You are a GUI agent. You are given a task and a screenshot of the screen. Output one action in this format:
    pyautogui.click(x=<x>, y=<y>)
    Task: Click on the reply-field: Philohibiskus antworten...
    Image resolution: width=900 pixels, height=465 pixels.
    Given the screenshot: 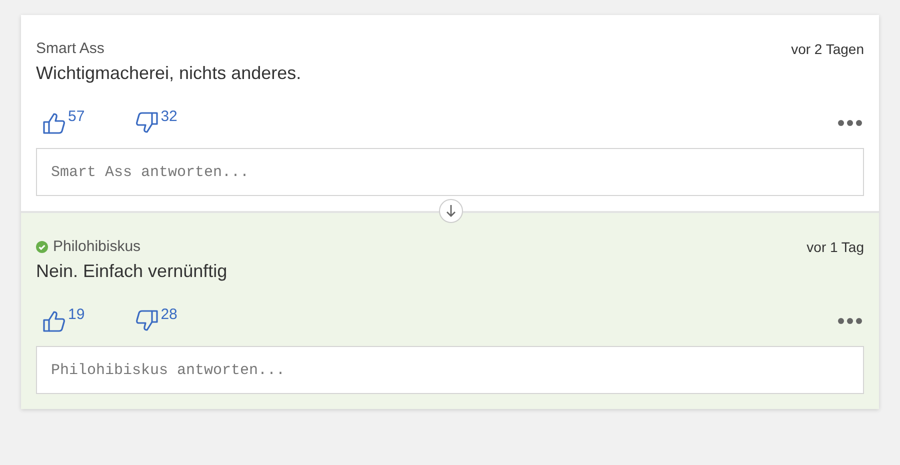 What is the action you would take?
    pyautogui.click(x=450, y=370)
    